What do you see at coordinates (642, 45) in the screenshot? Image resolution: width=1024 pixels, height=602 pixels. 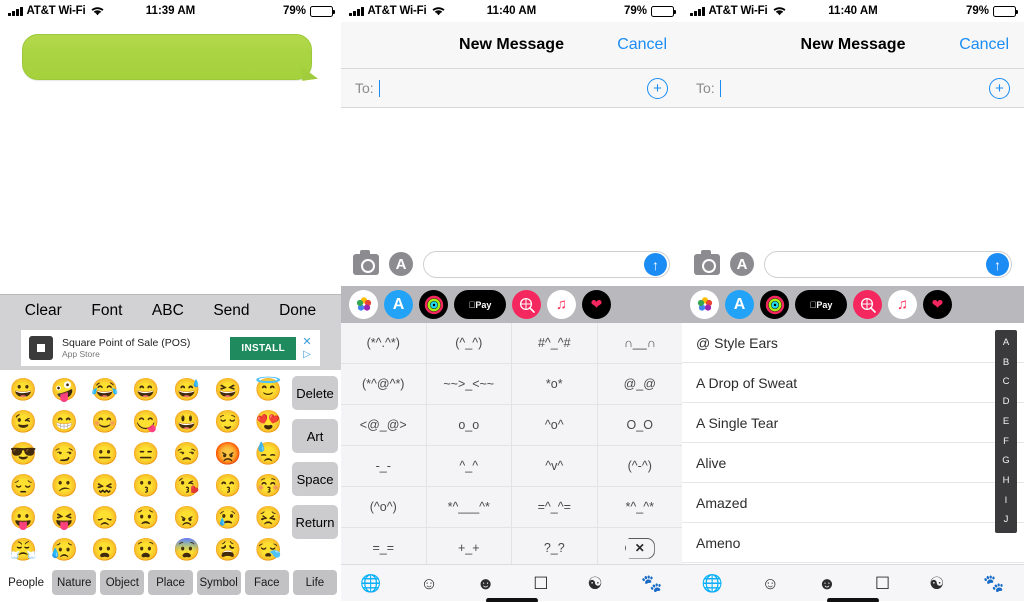 I see `cancel-button: Cancel` at bounding box center [642, 45].